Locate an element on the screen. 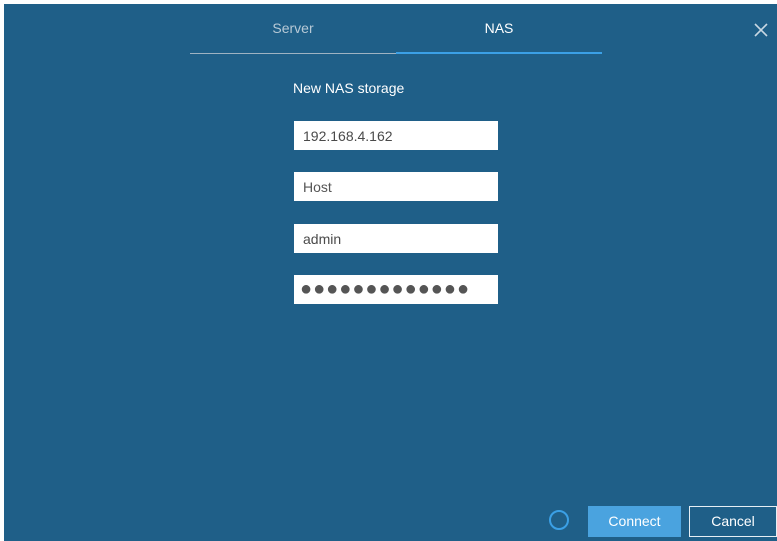  section-title: New NAS storage is located at coordinates (349, 88).